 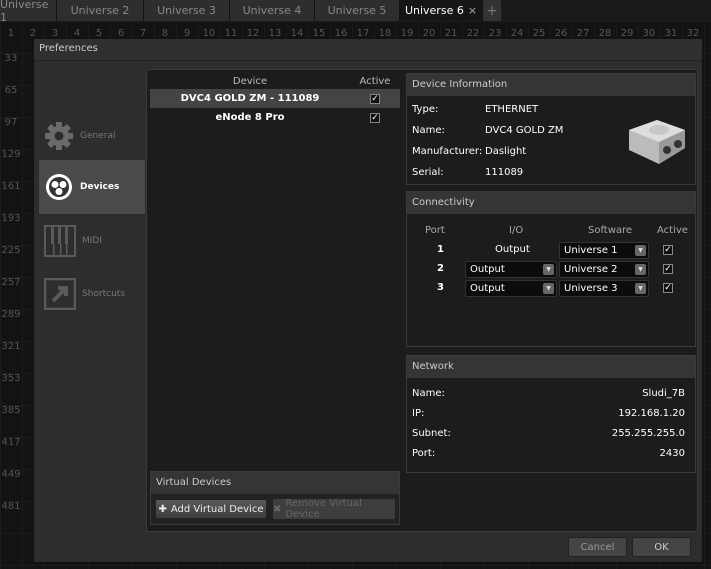 What do you see at coordinates (24, 12) in the screenshot?
I see `tab-label: Universe 1` at bounding box center [24, 12].